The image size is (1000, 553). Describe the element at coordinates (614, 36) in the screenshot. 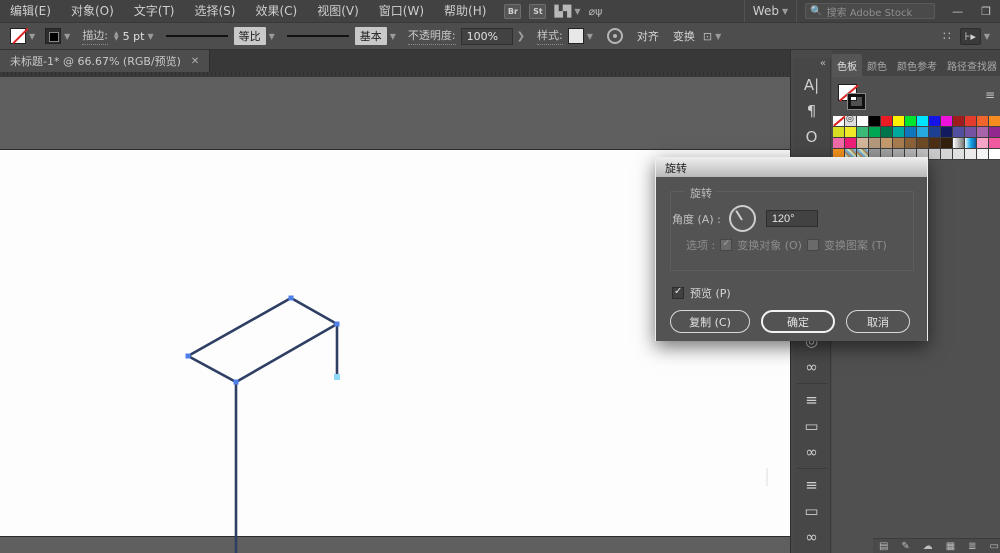

I see `recolor-artwork-icon` at that location.